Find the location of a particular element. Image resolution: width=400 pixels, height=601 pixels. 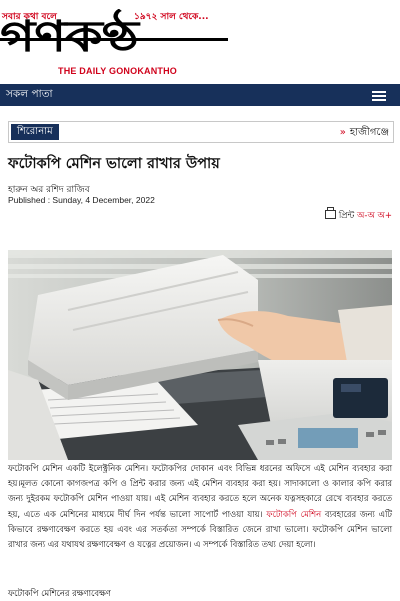

ticker-headline-text: হাজীগঞ্জে is located at coordinates (369, 132).